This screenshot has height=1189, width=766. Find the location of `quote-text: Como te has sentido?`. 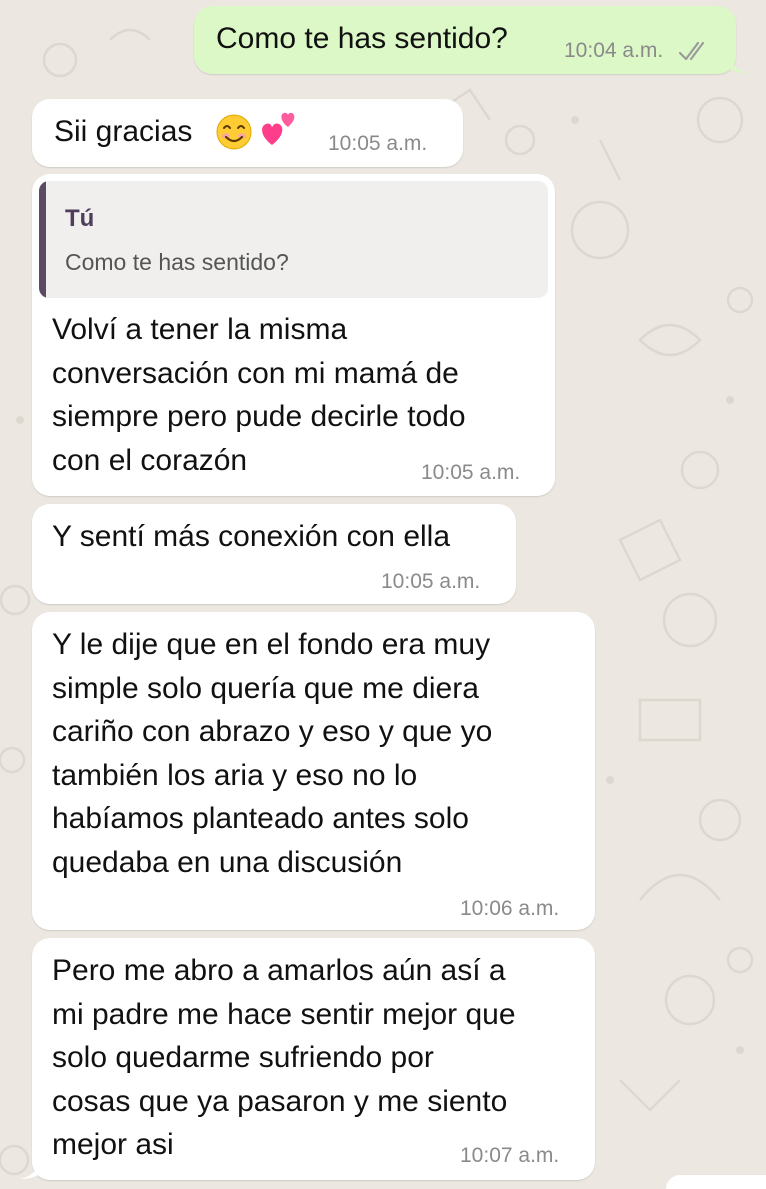

quote-text: Como te has sentido? is located at coordinates (177, 262).